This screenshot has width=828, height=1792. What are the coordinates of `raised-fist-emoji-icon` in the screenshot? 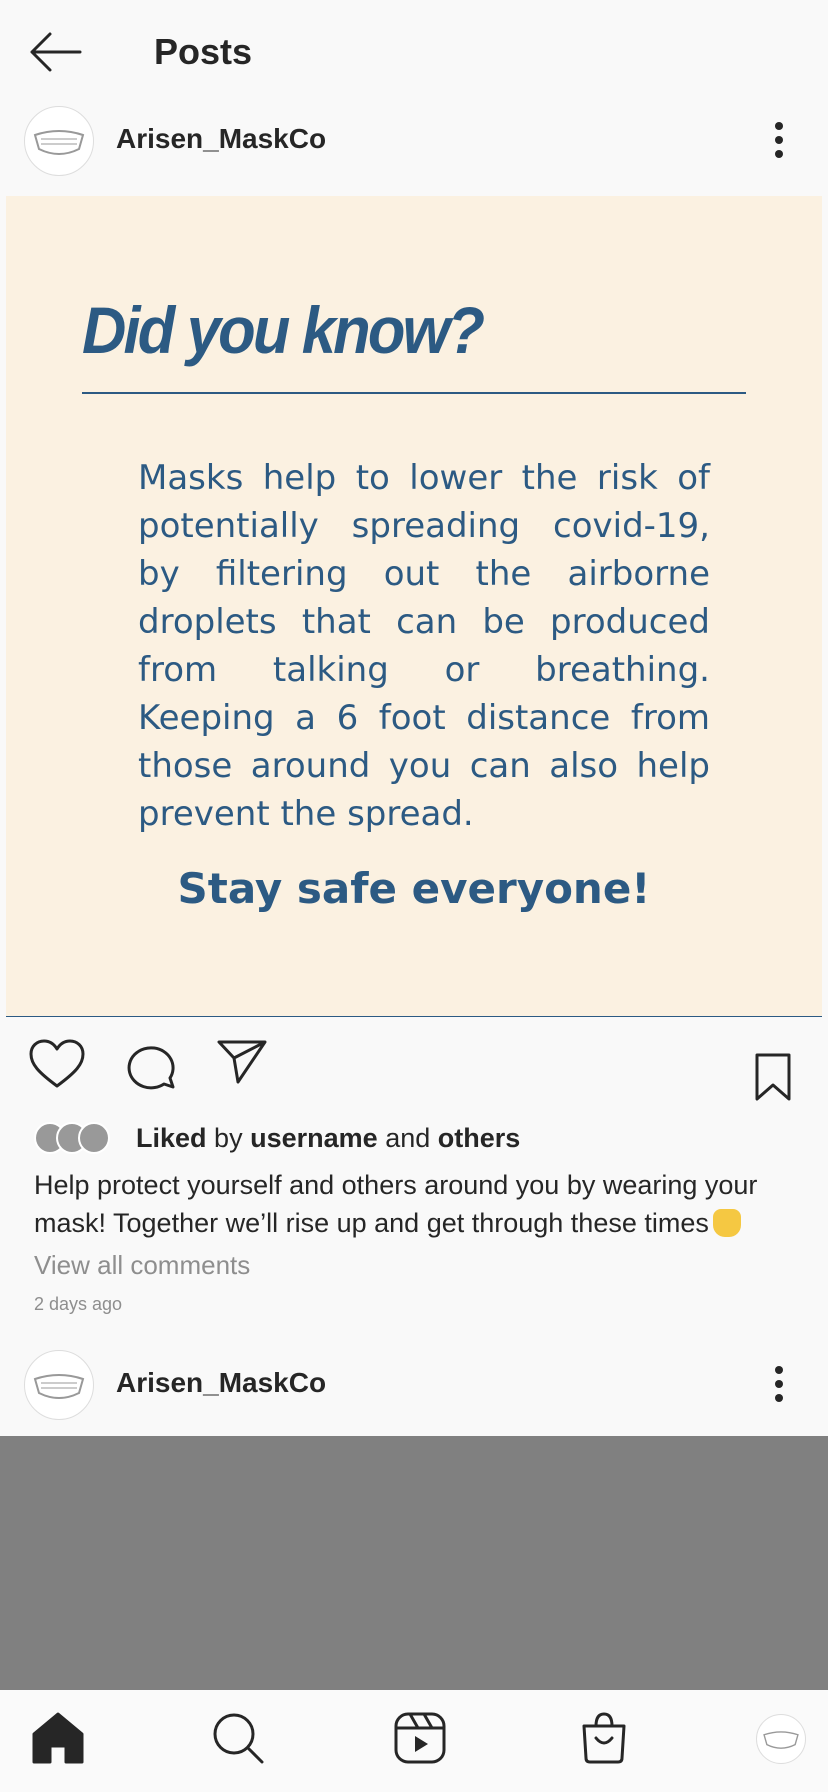 It's located at (726, 1223).